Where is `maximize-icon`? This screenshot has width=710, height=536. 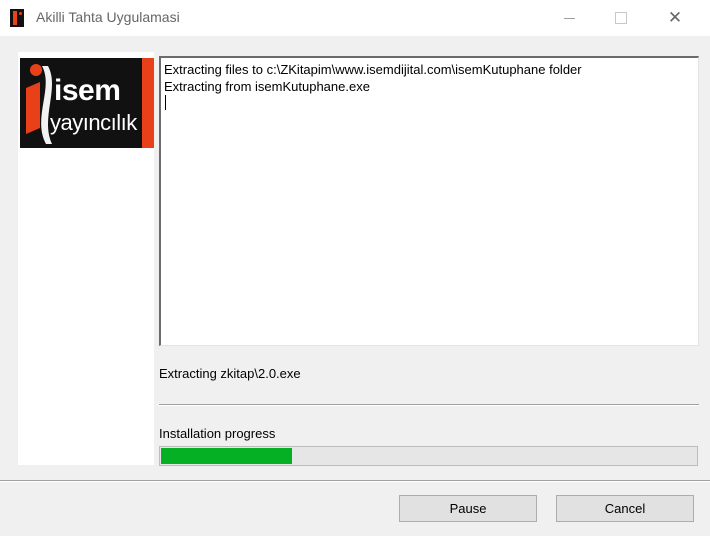 maximize-icon is located at coordinates (621, 18).